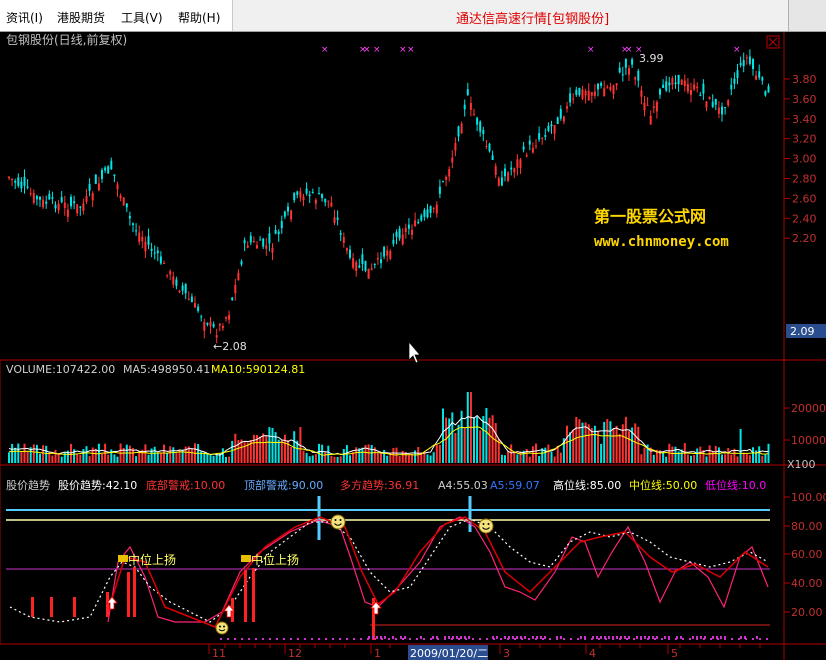 The image size is (826, 660). What do you see at coordinates (663, 485) in the screenshot?
I see `mid-line-label: 中位线:50.00` at bounding box center [663, 485].